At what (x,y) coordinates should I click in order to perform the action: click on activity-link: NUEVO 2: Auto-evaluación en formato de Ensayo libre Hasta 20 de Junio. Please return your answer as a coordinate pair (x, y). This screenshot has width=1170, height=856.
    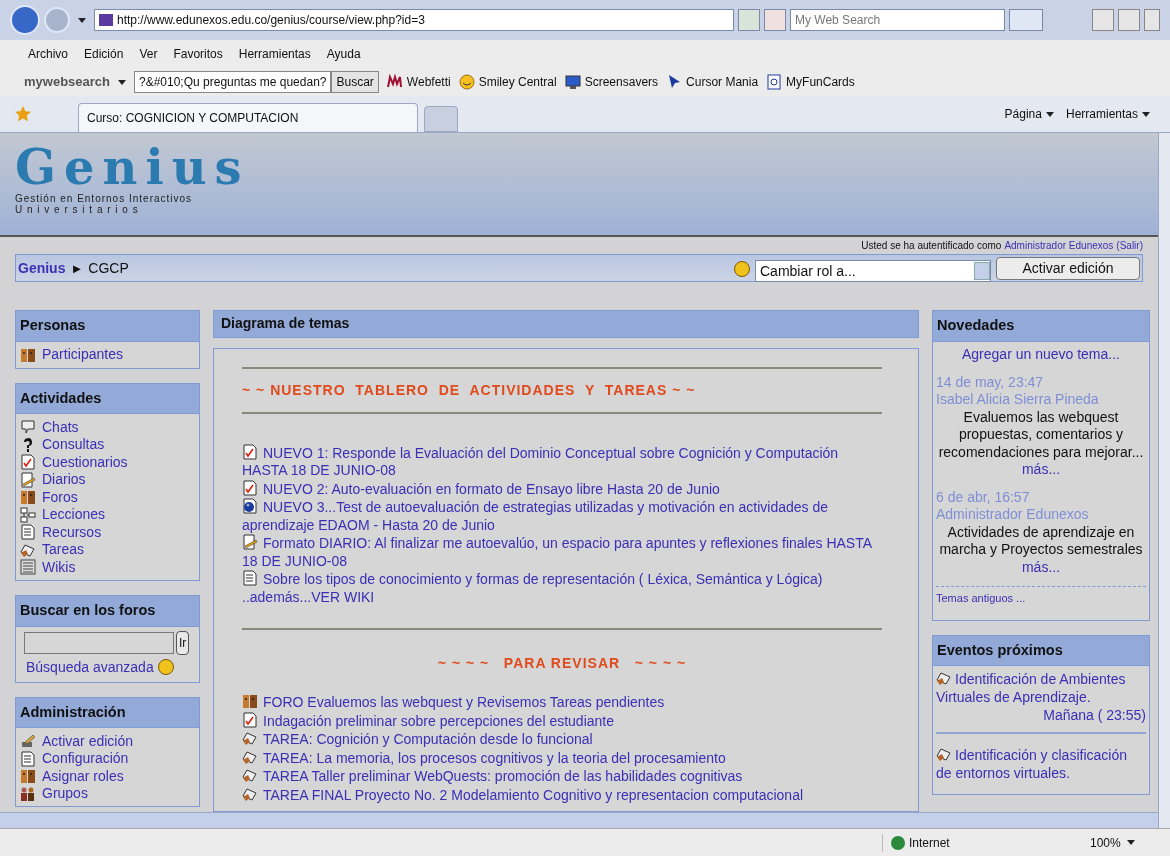
    Looking at the image, I should click on (562, 488).